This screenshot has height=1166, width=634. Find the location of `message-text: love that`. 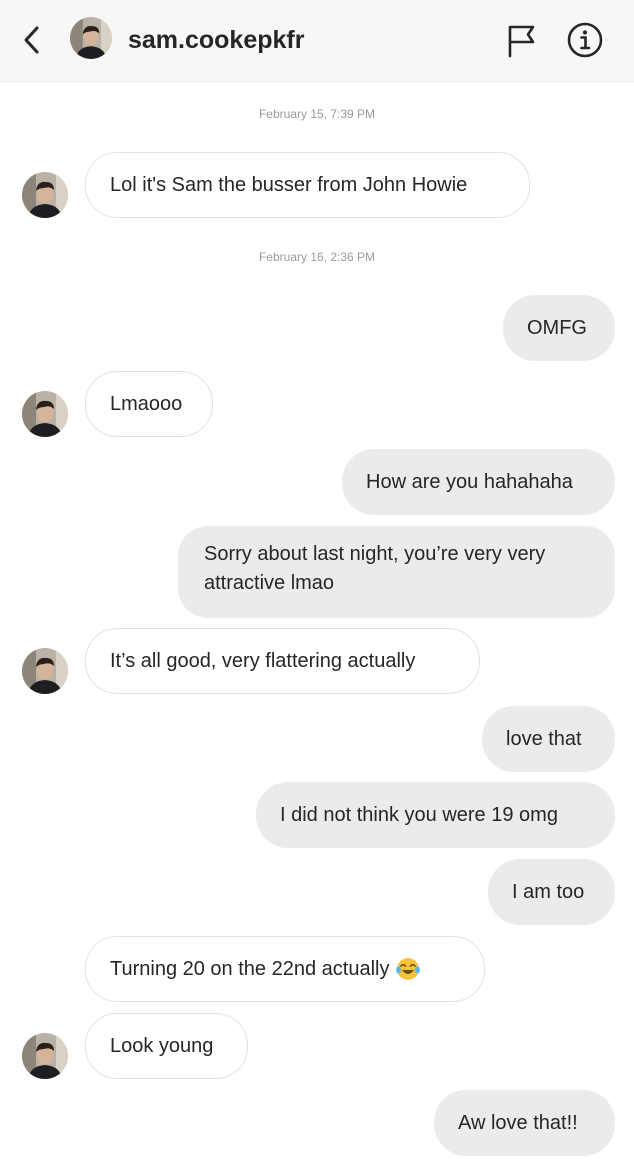

message-text: love that is located at coordinates (544, 738).